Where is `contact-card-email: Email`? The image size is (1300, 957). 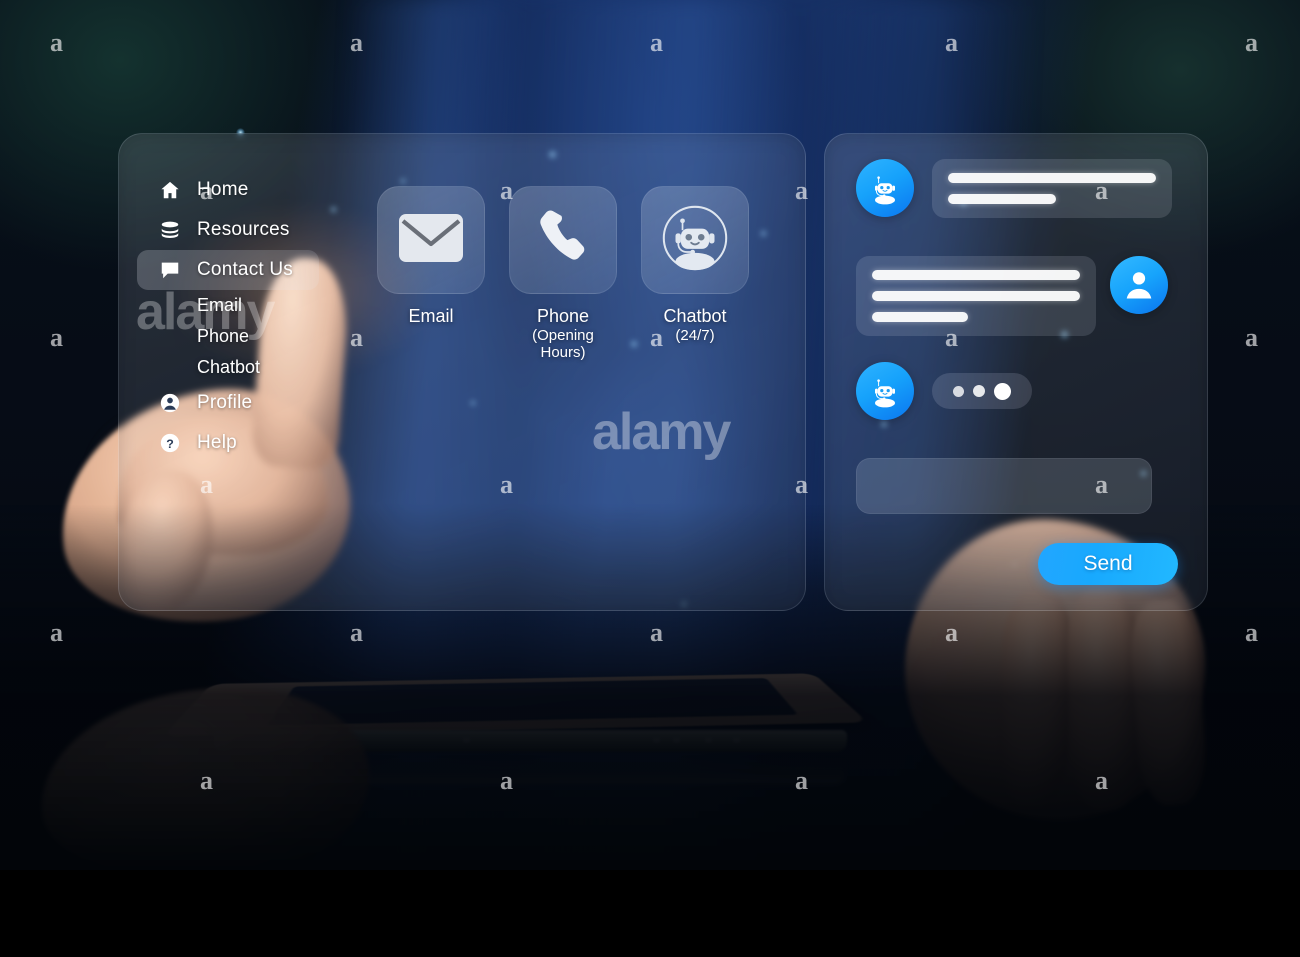
contact-card-email: Email is located at coordinates (431, 273).